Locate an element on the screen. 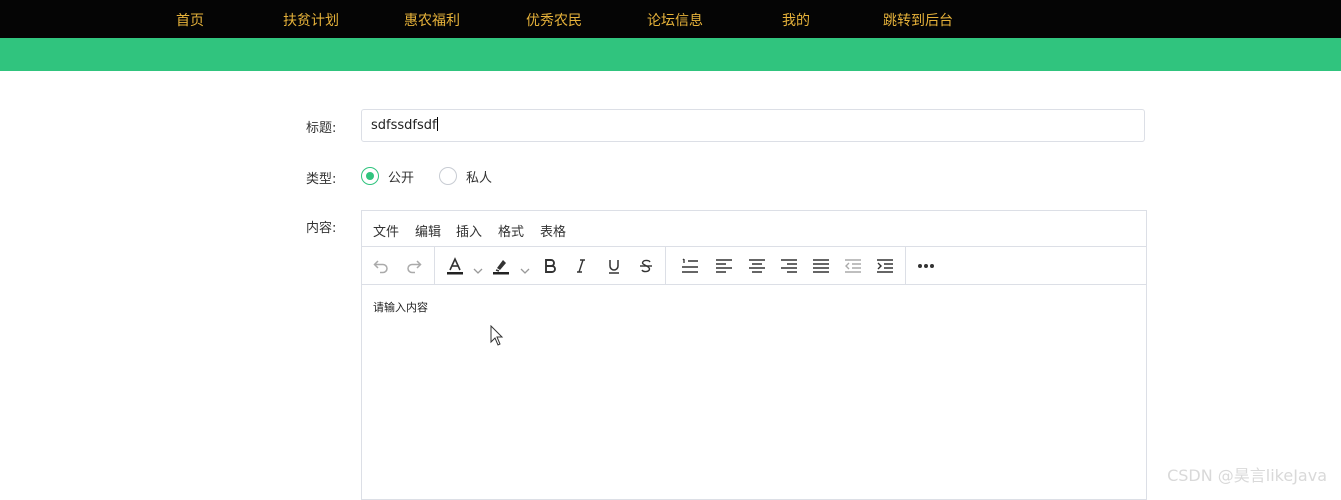  radio-private-label: 私人 is located at coordinates (479, 178).